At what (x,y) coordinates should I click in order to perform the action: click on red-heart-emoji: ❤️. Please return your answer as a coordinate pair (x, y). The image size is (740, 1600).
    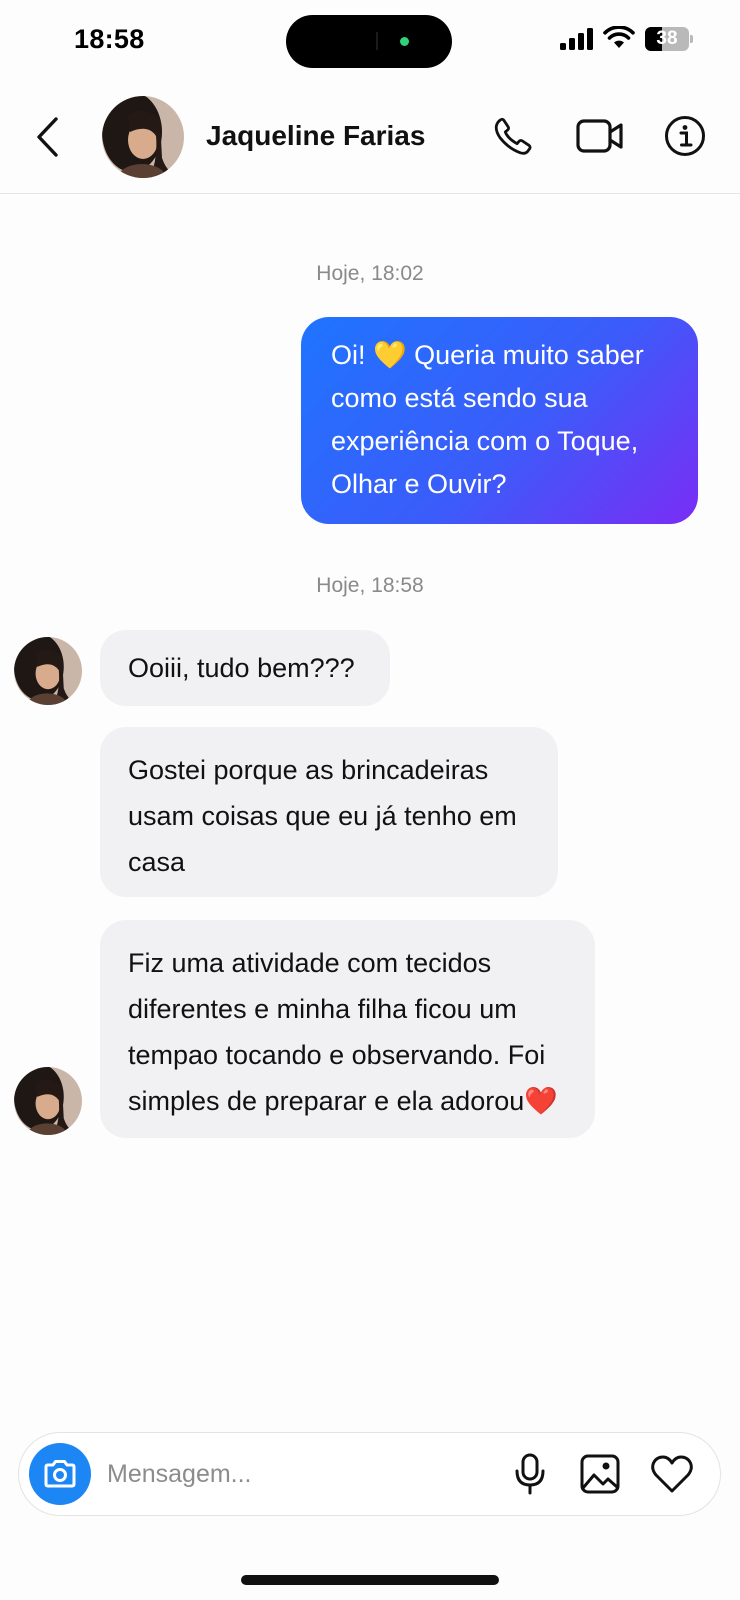
    Looking at the image, I should click on (541, 1101).